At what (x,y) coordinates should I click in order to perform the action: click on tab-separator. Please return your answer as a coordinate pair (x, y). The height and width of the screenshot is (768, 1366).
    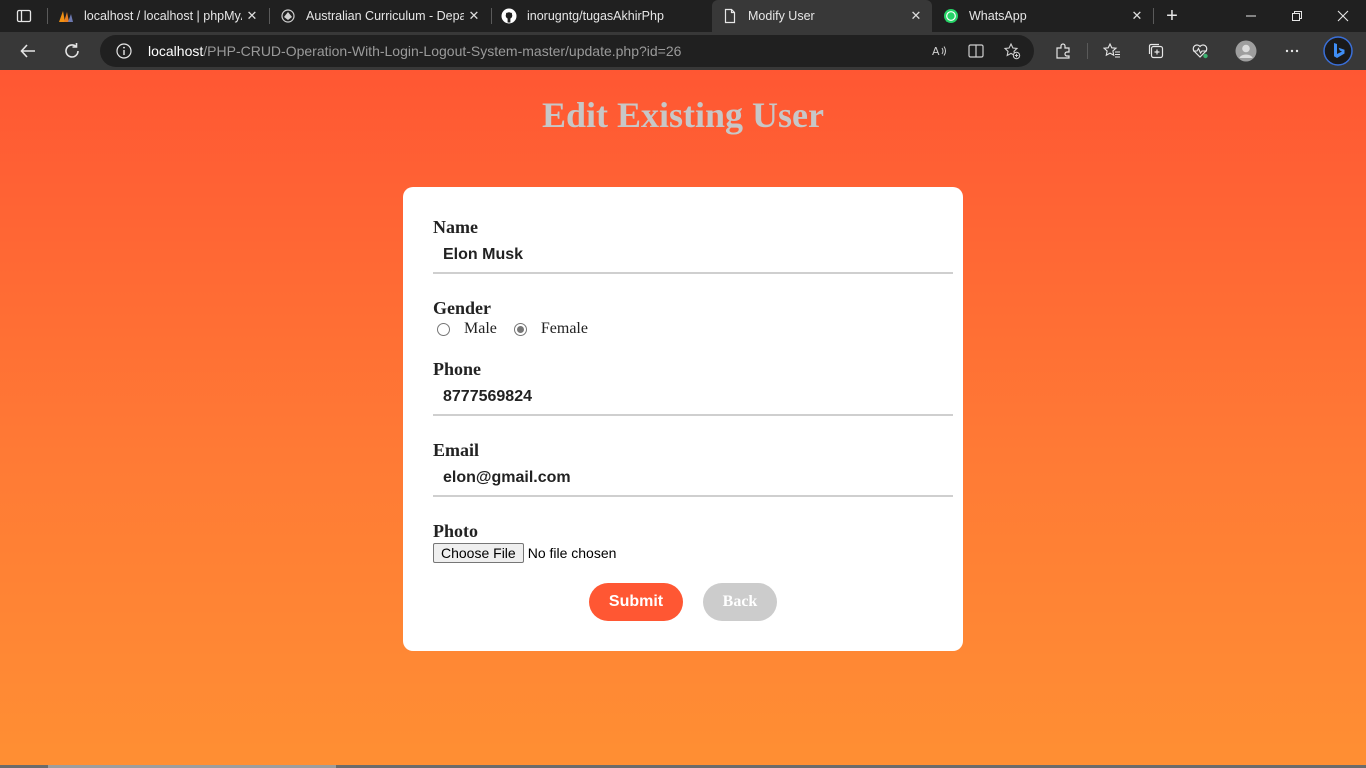
    Looking at the image, I should click on (1153, 16).